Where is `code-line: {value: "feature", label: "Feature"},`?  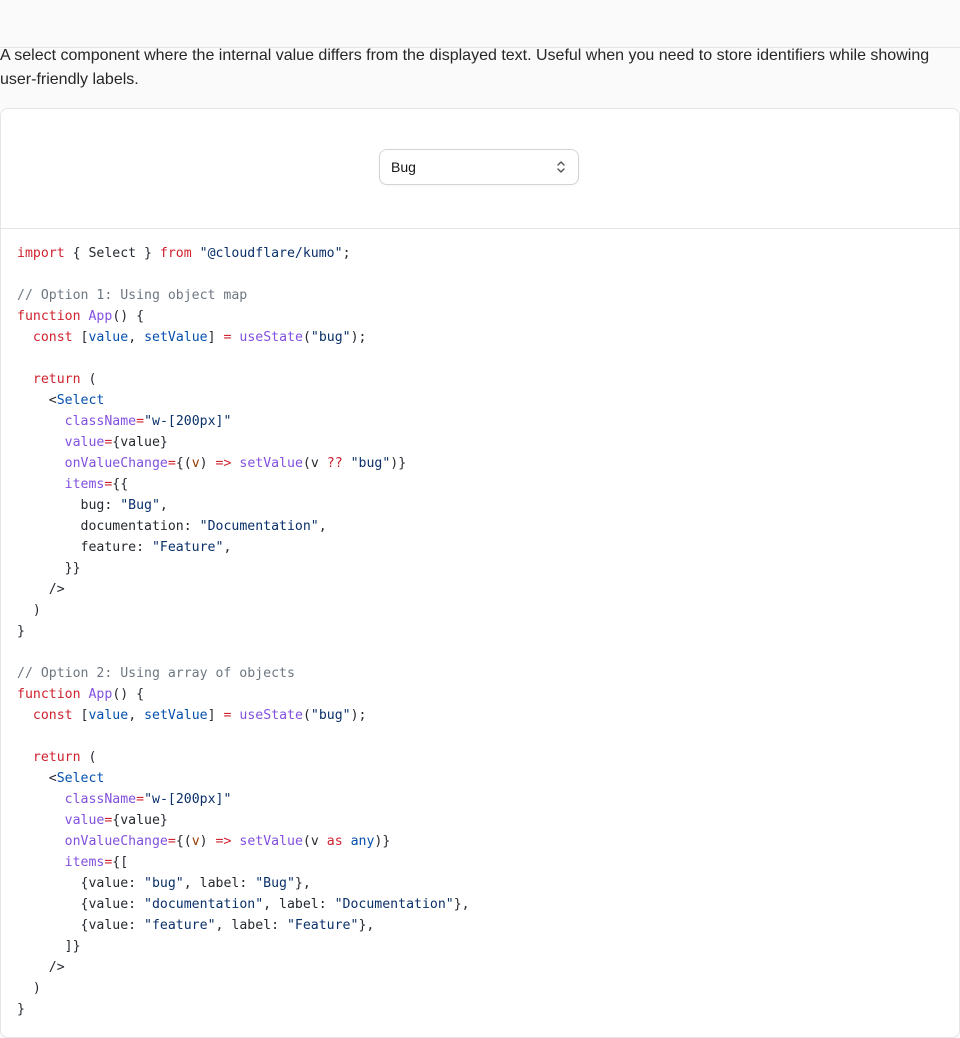 code-line: {value: "feature", label: "Feature"}, is located at coordinates (196, 925).